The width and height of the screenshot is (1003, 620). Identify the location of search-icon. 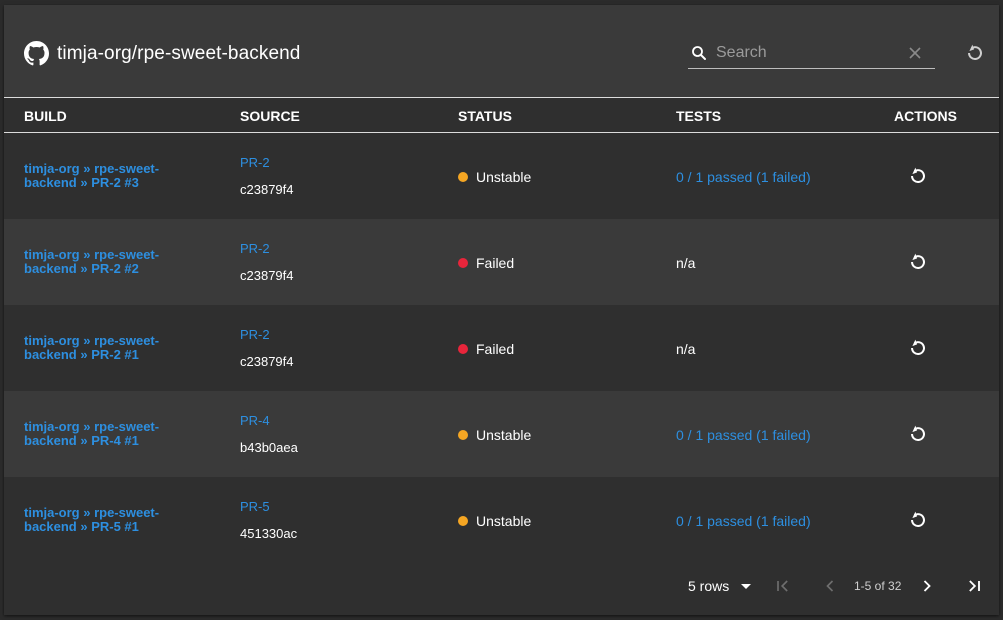
(699, 53).